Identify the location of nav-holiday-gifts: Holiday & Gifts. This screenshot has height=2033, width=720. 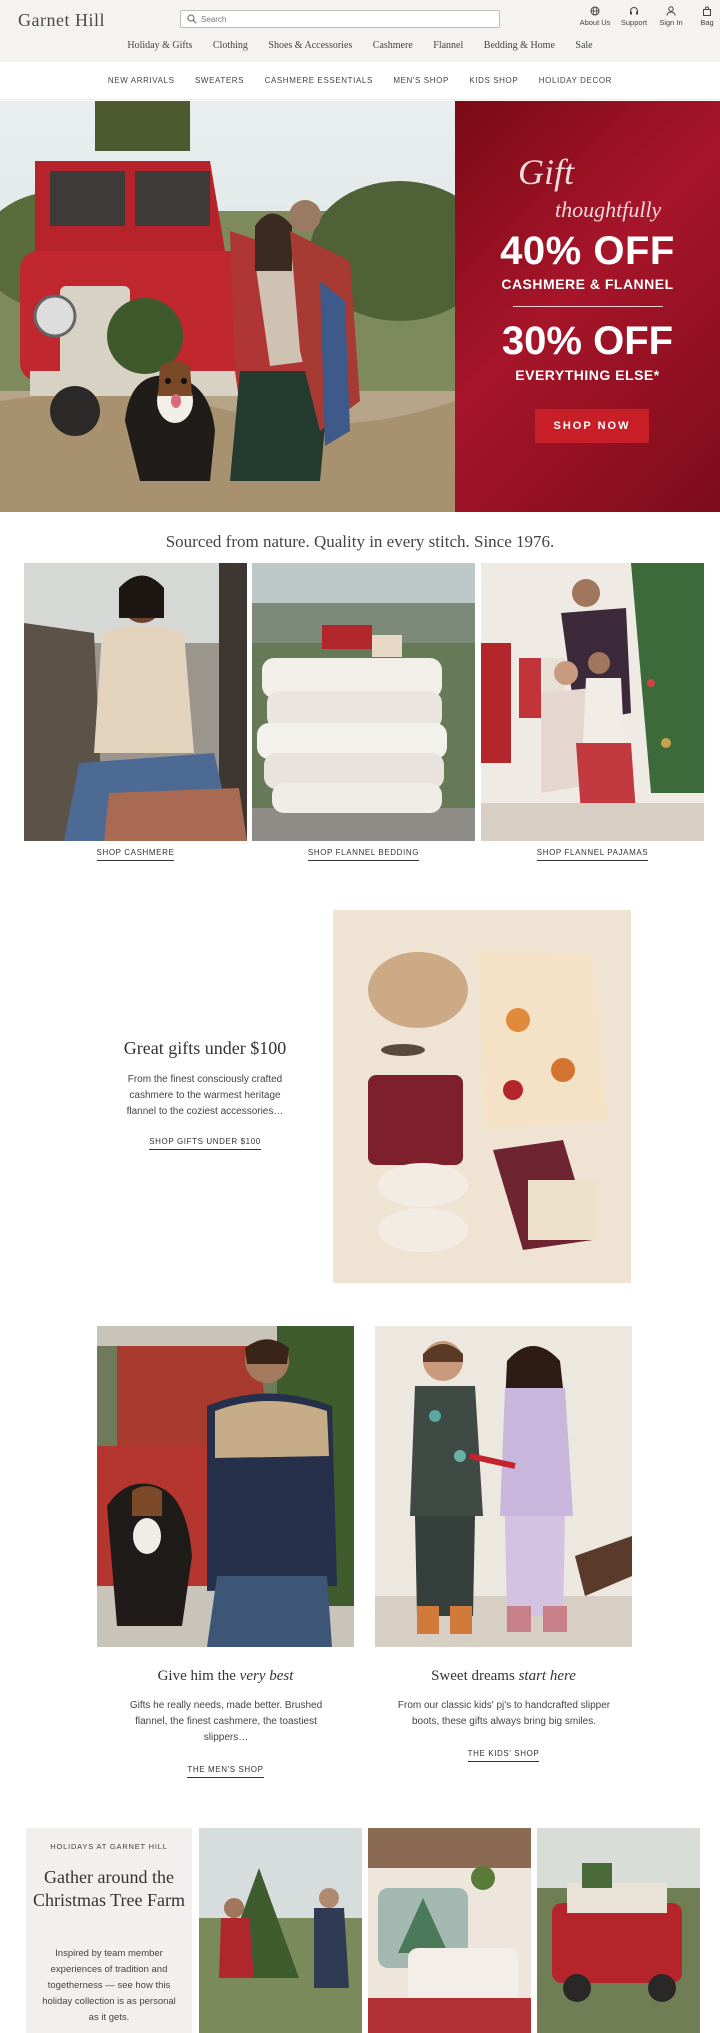
(159, 45).